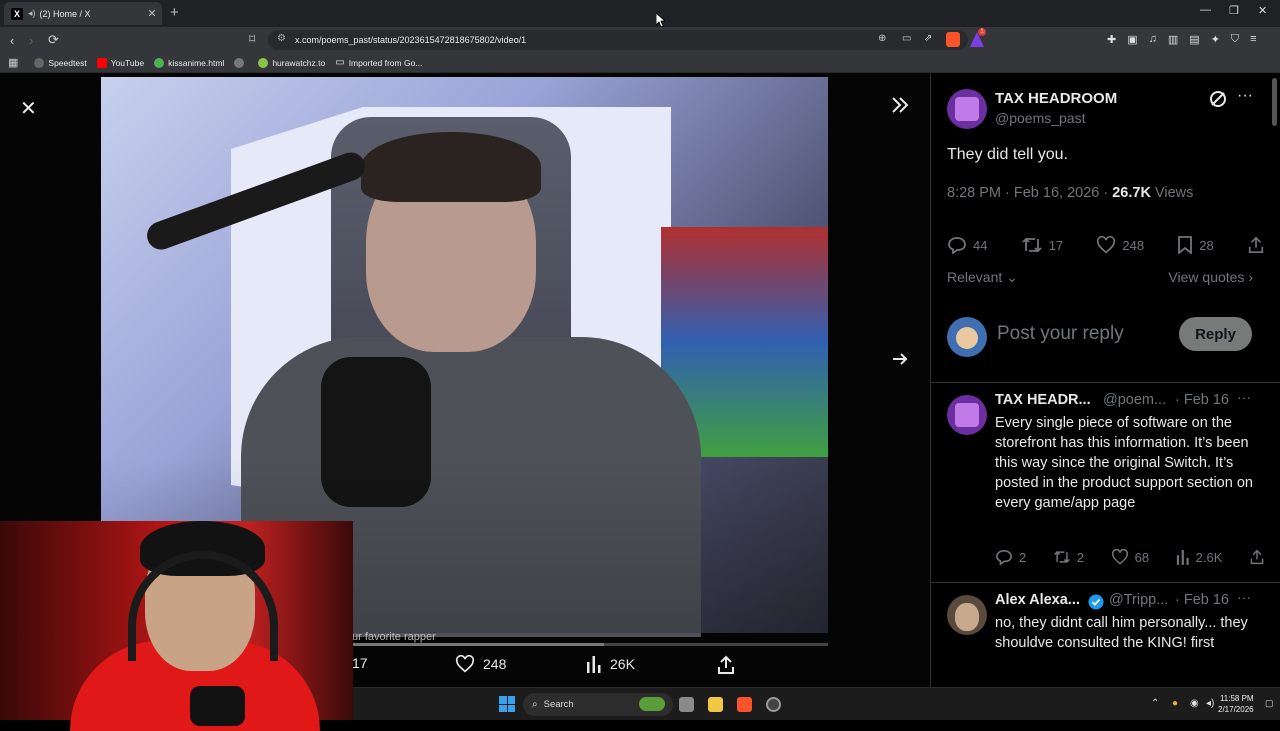 The height and width of the screenshot is (731, 1280). I want to click on tab-strip: X ◂) (2) Home / X ✕ + — ❐ ✕, so click(640, 13).